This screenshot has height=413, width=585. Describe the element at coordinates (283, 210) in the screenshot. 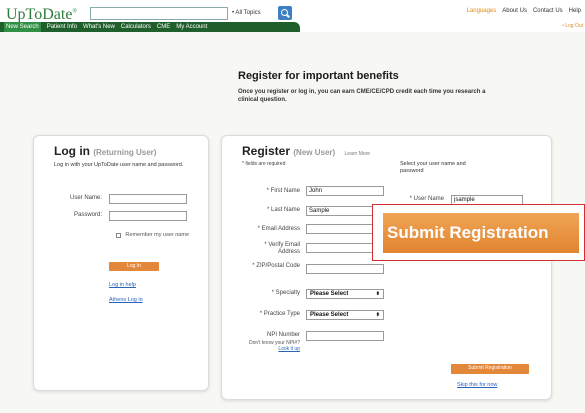

I see `last-name-label: * Last Name` at that location.